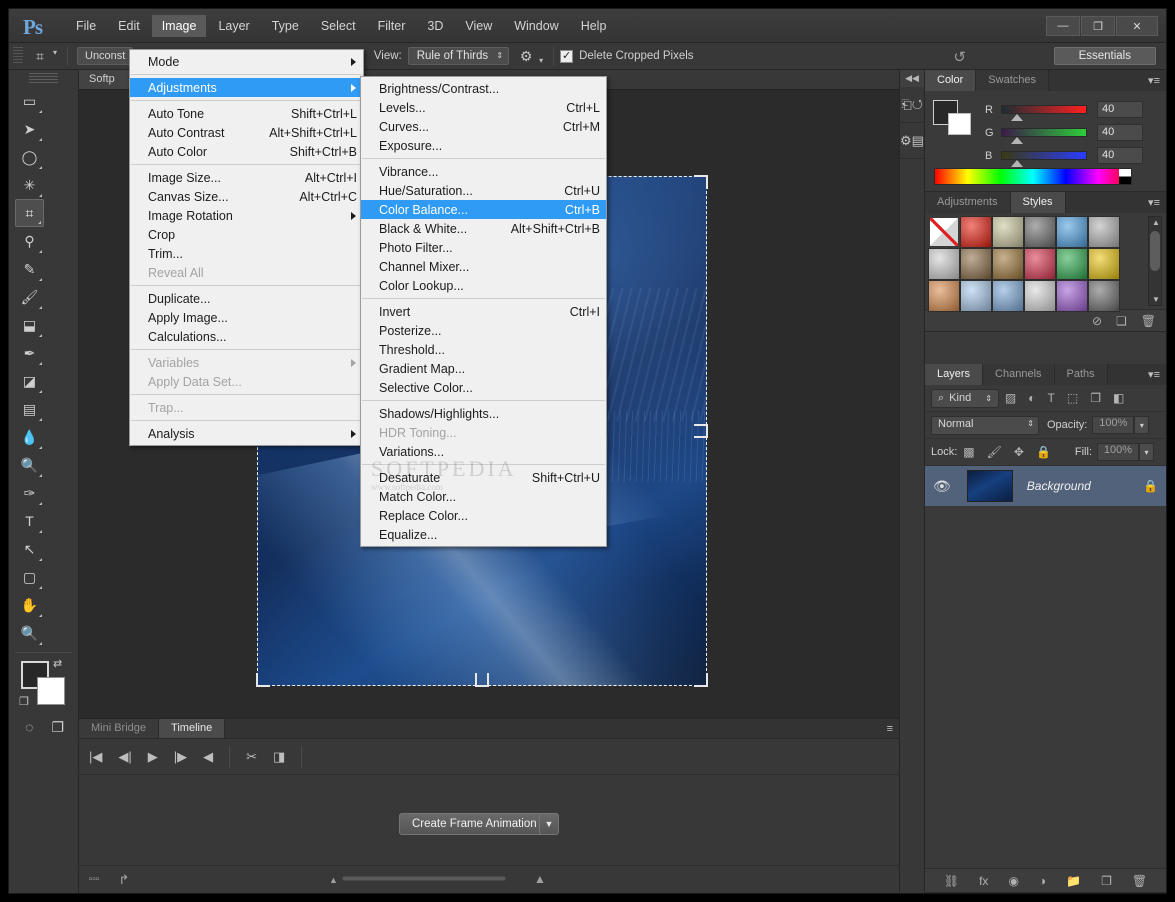 The height and width of the screenshot is (902, 1175). I want to click on table-row: 👁 Background 🔒, so click(1045, 486).